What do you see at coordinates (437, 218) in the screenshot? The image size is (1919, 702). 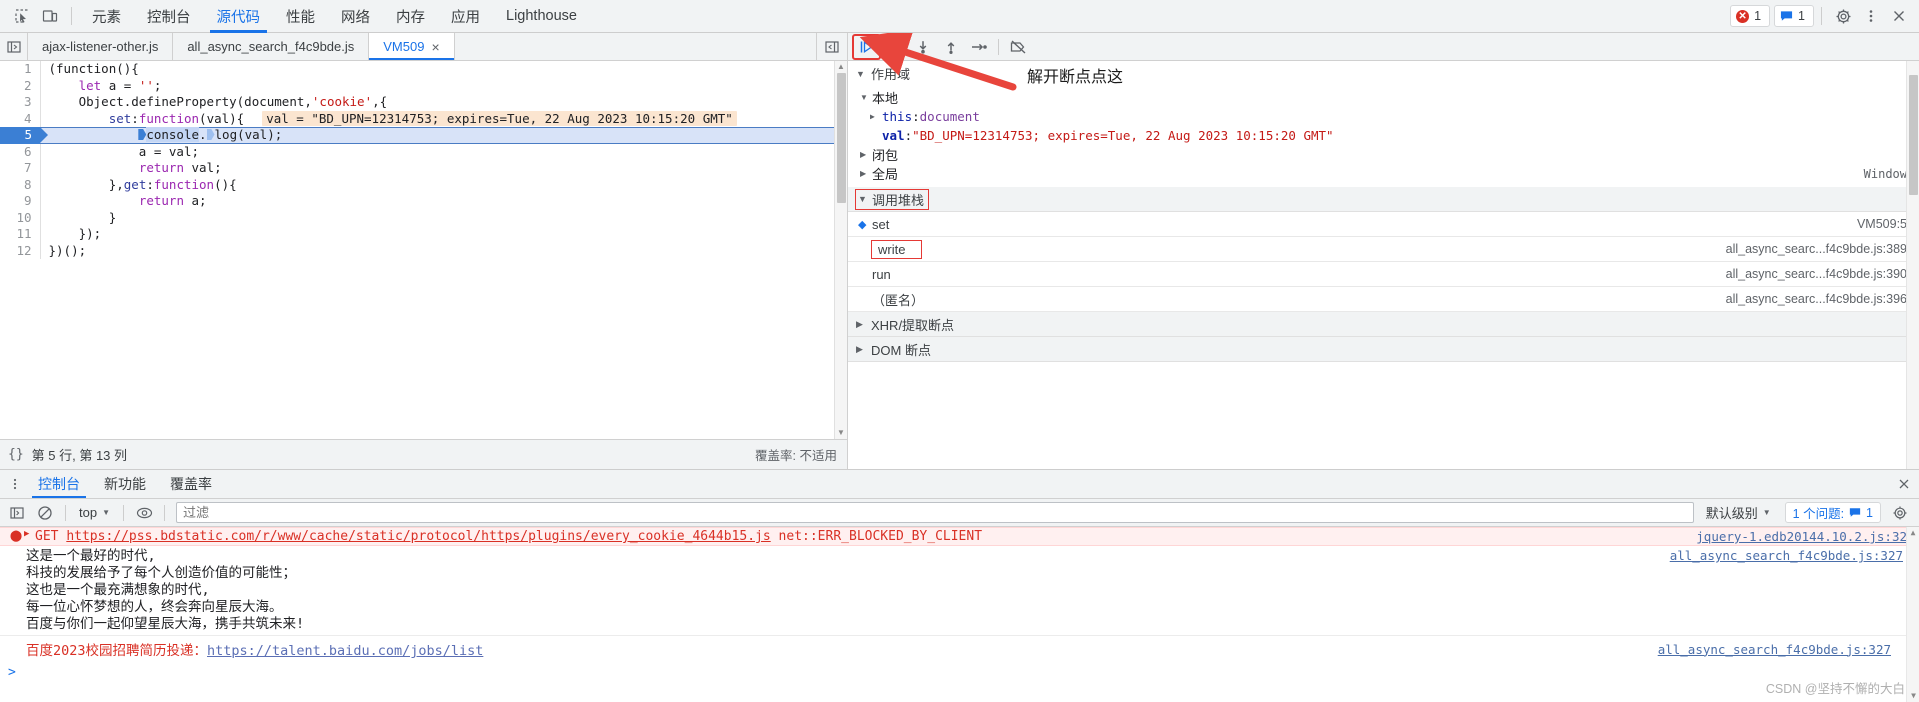 I see `line-content: }` at bounding box center [437, 218].